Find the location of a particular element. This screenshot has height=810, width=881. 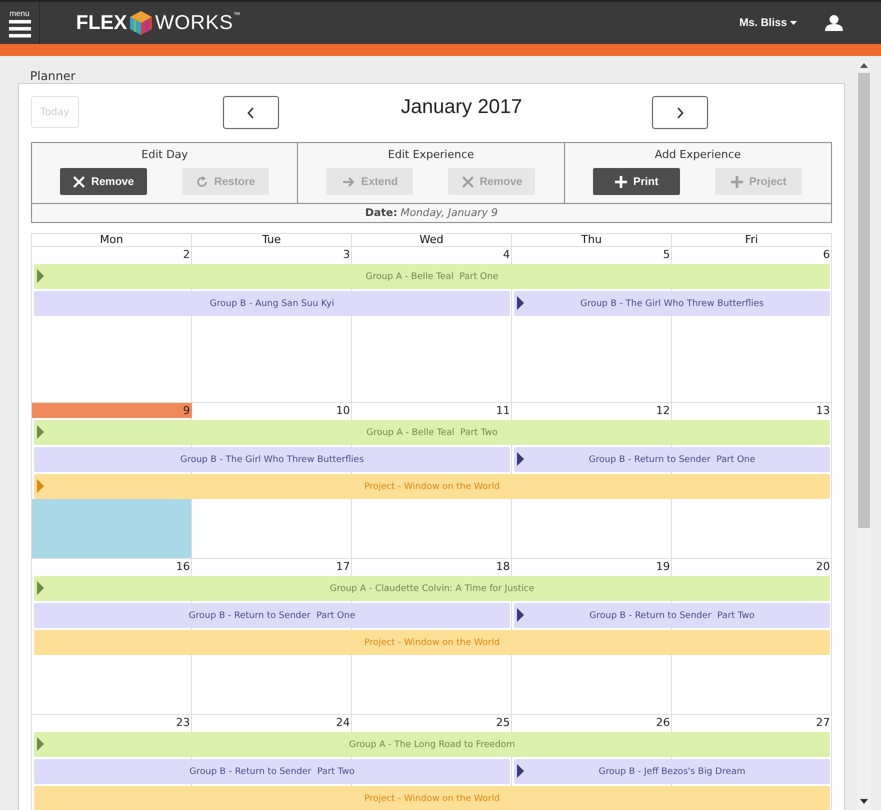

day-number: 10 is located at coordinates (272, 410).